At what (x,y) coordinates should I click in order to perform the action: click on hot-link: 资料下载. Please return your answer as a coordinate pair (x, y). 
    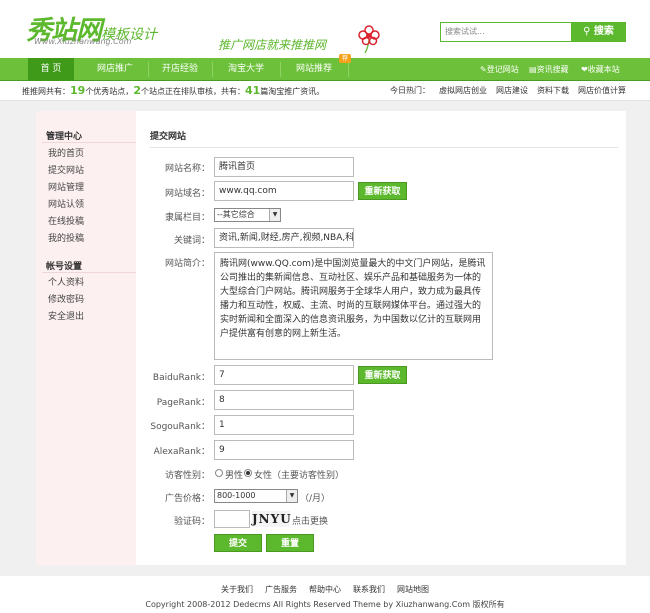
    Looking at the image, I should click on (553, 90).